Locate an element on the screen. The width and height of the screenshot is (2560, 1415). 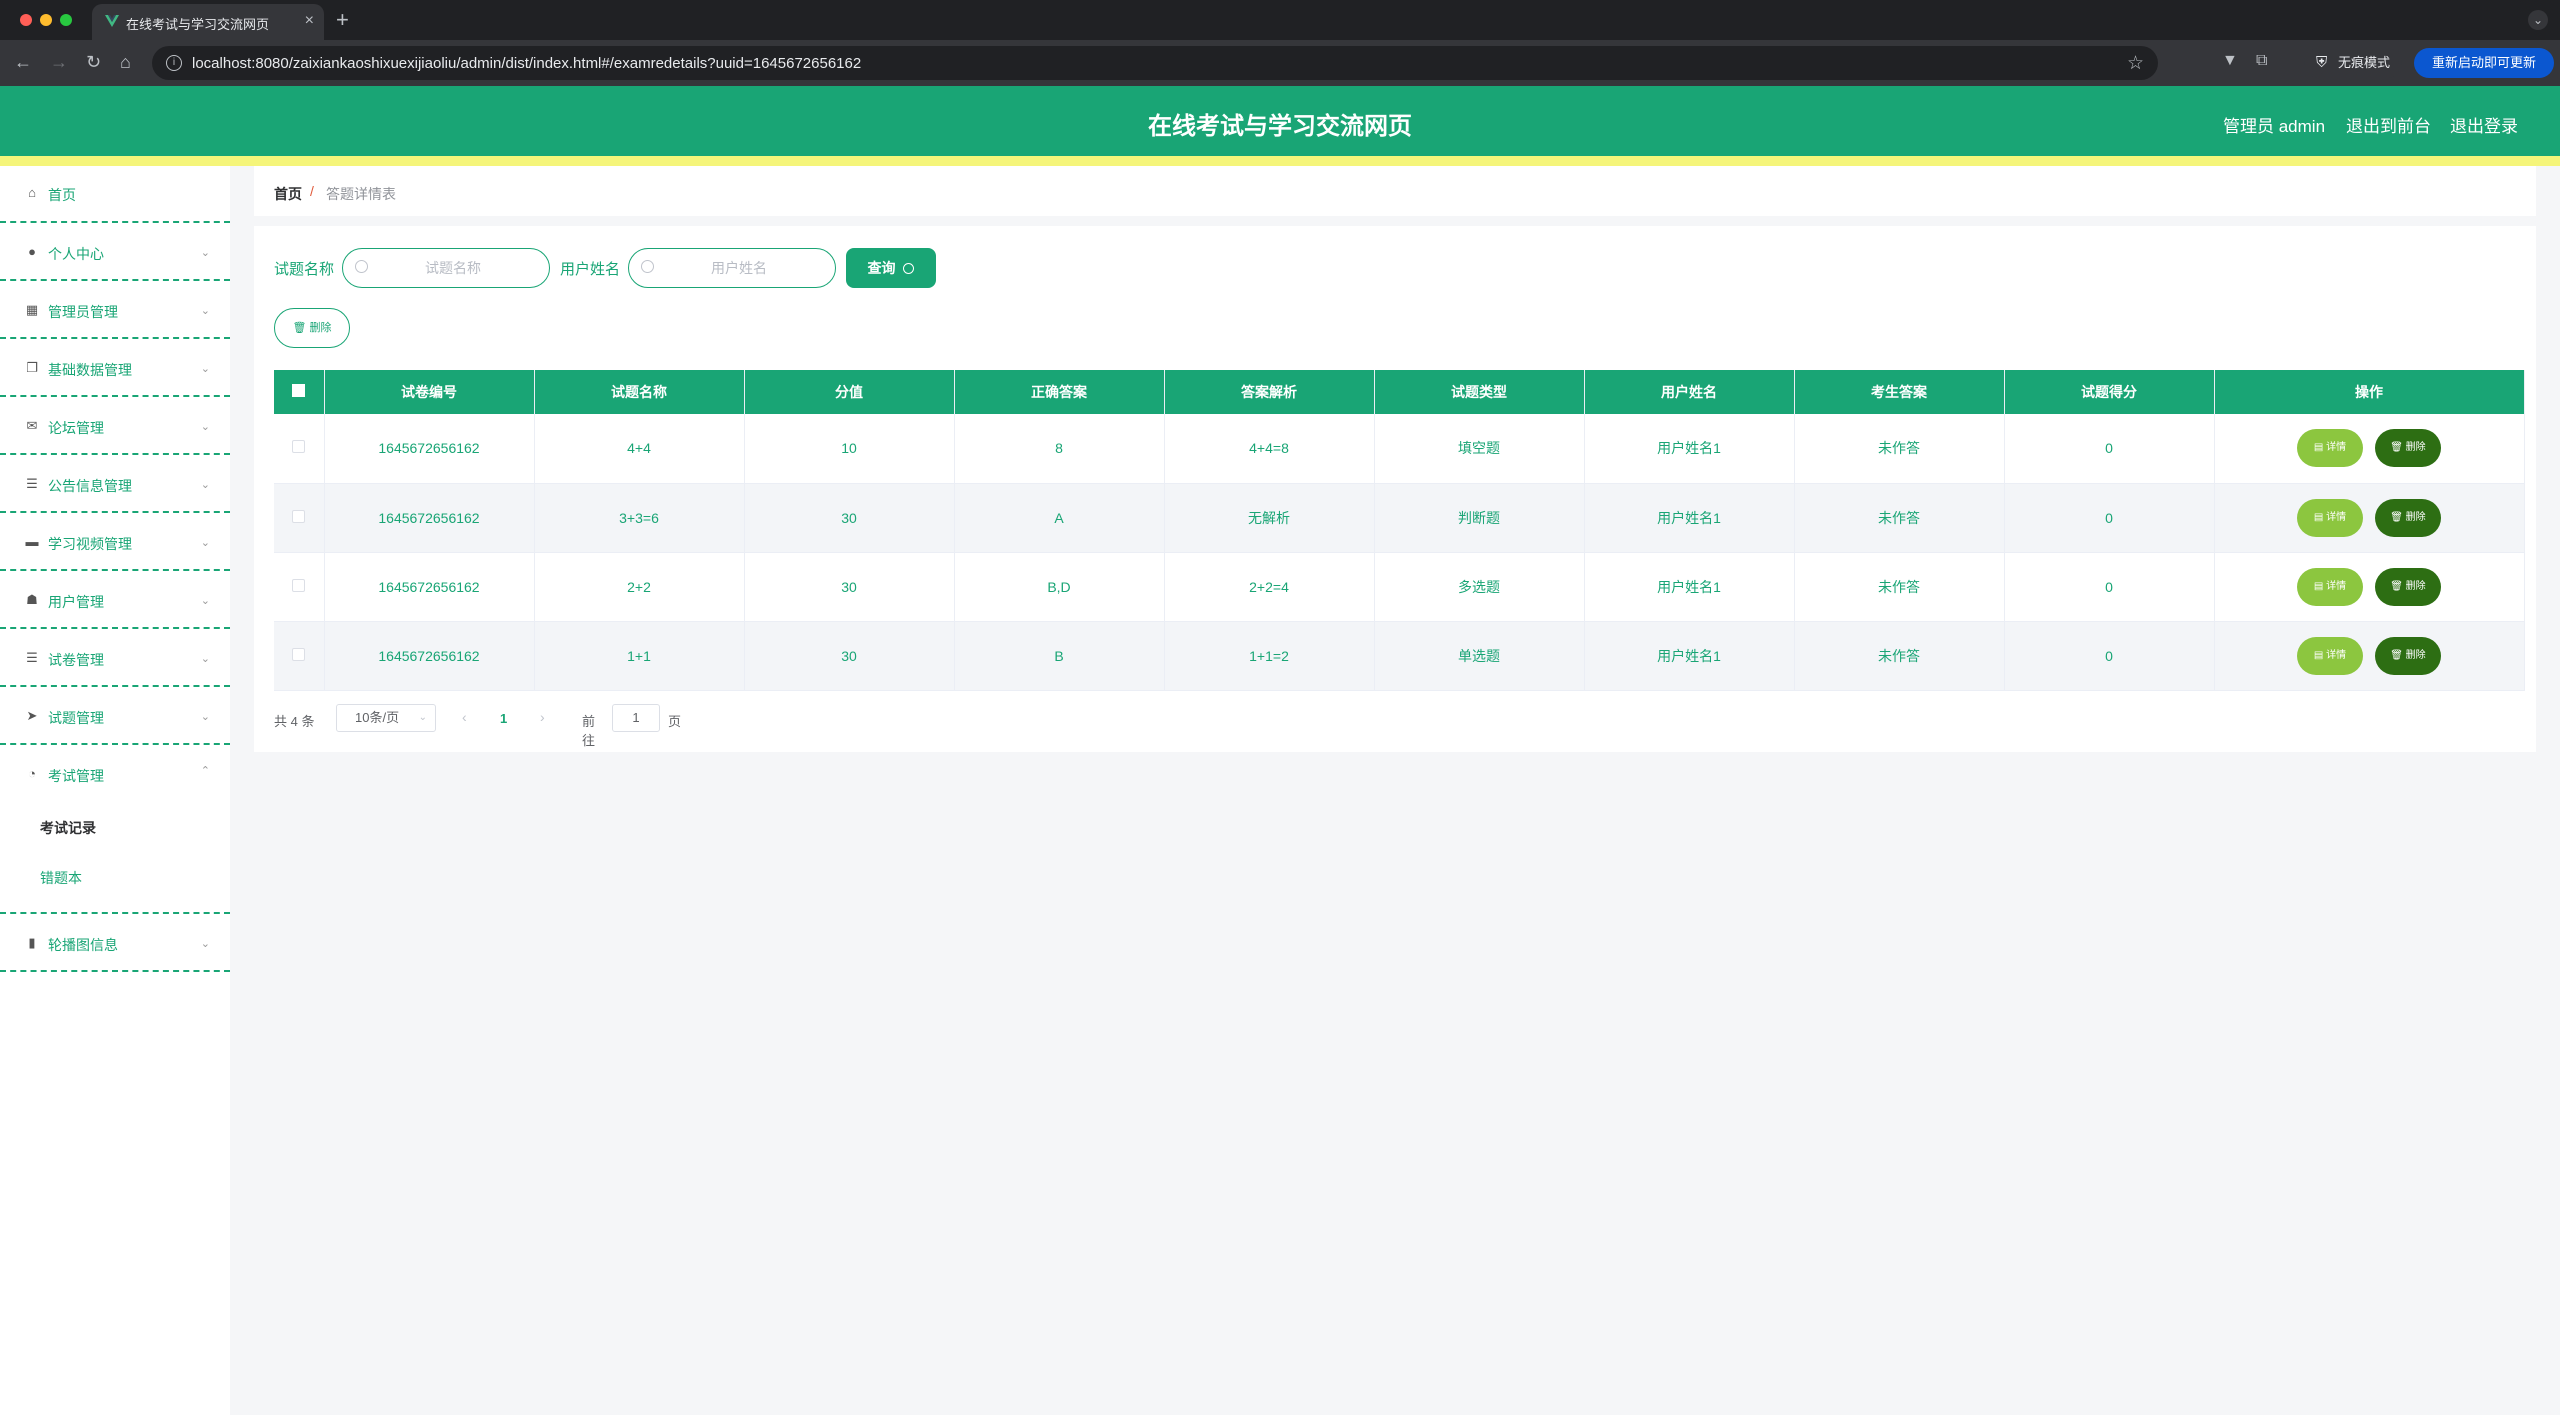
sidebar-item-label: 公告信息管理 is located at coordinates (90, 486).